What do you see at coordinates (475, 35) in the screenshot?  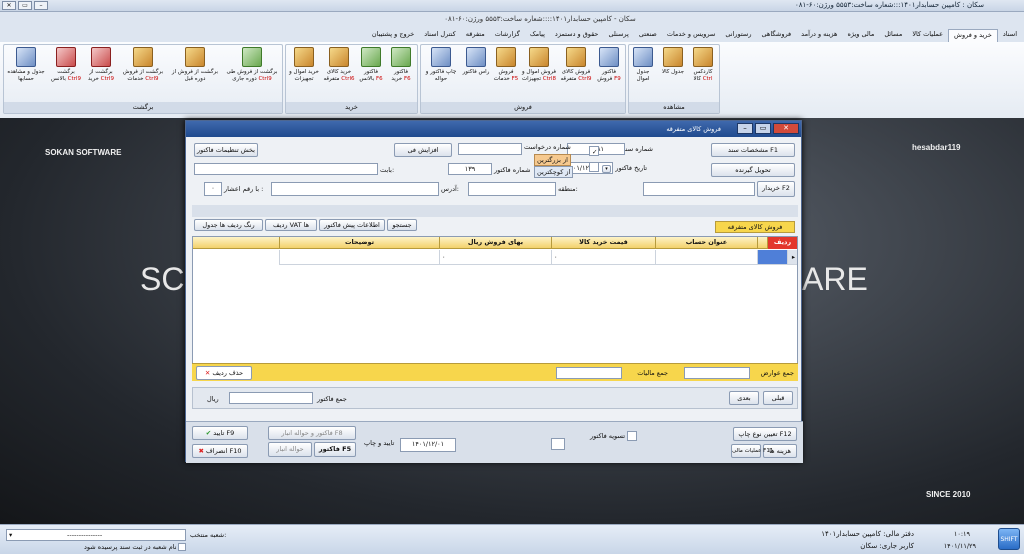 I see `tab-misc: متفرقه` at bounding box center [475, 35].